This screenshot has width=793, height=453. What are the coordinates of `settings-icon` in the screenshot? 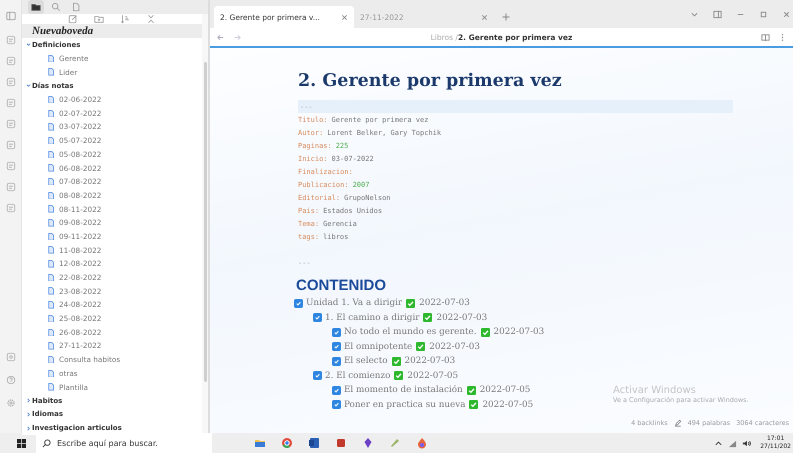 It's located at (11, 403).